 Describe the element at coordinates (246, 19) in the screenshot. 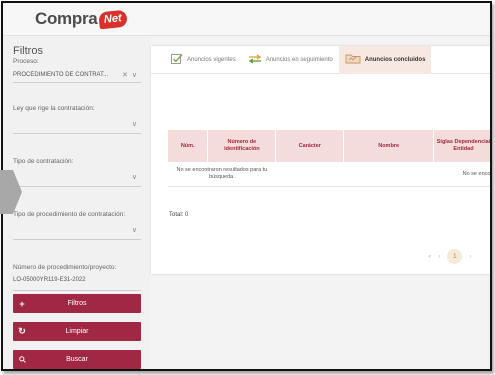

I see `top-header: Compra Net` at that location.